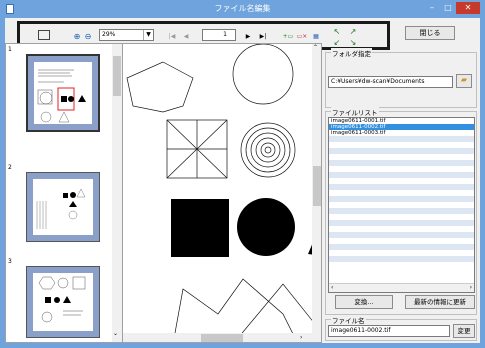 The height and width of the screenshot is (348, 485). What do you see at coordinates (88, 36) in the screenshot?
I see `zoom-out-icon: ⊖` at bounding box center [88, 36].